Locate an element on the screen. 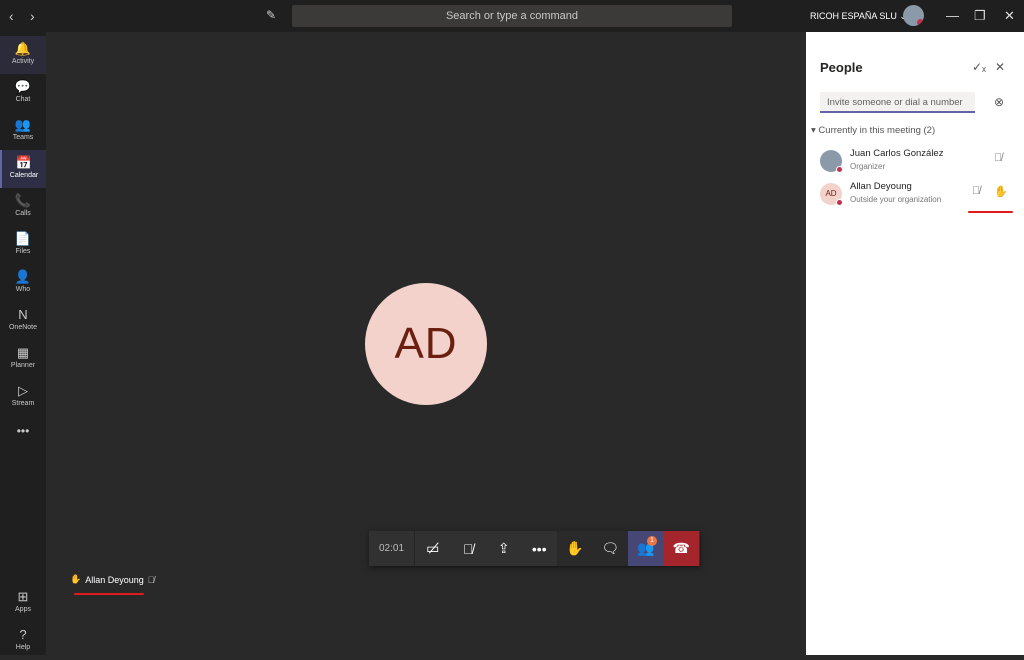 This screenshot has height=660, width=1024. planner-icon: ▦ is located at coordinates (23, 352).